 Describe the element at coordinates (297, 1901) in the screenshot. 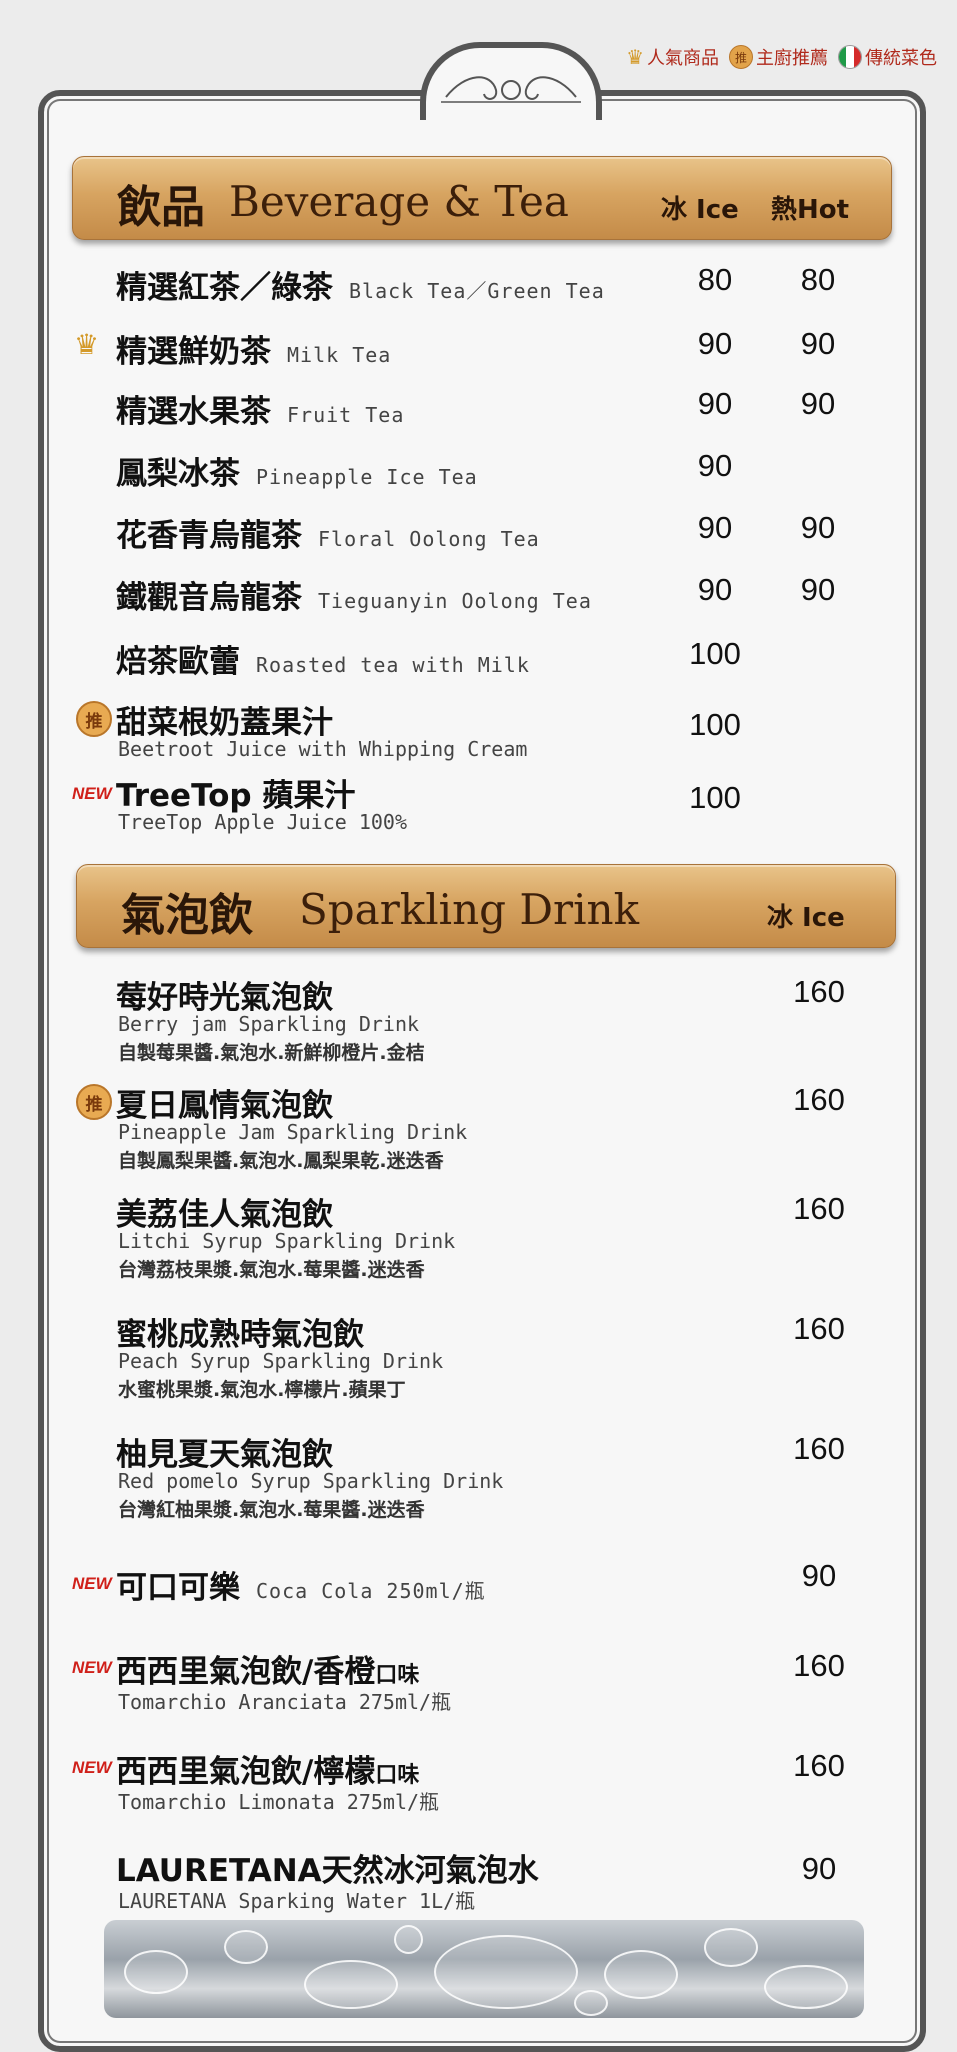

I see `item-name-en: LAURETANA Sparking Water 1L/瓶` at that location.